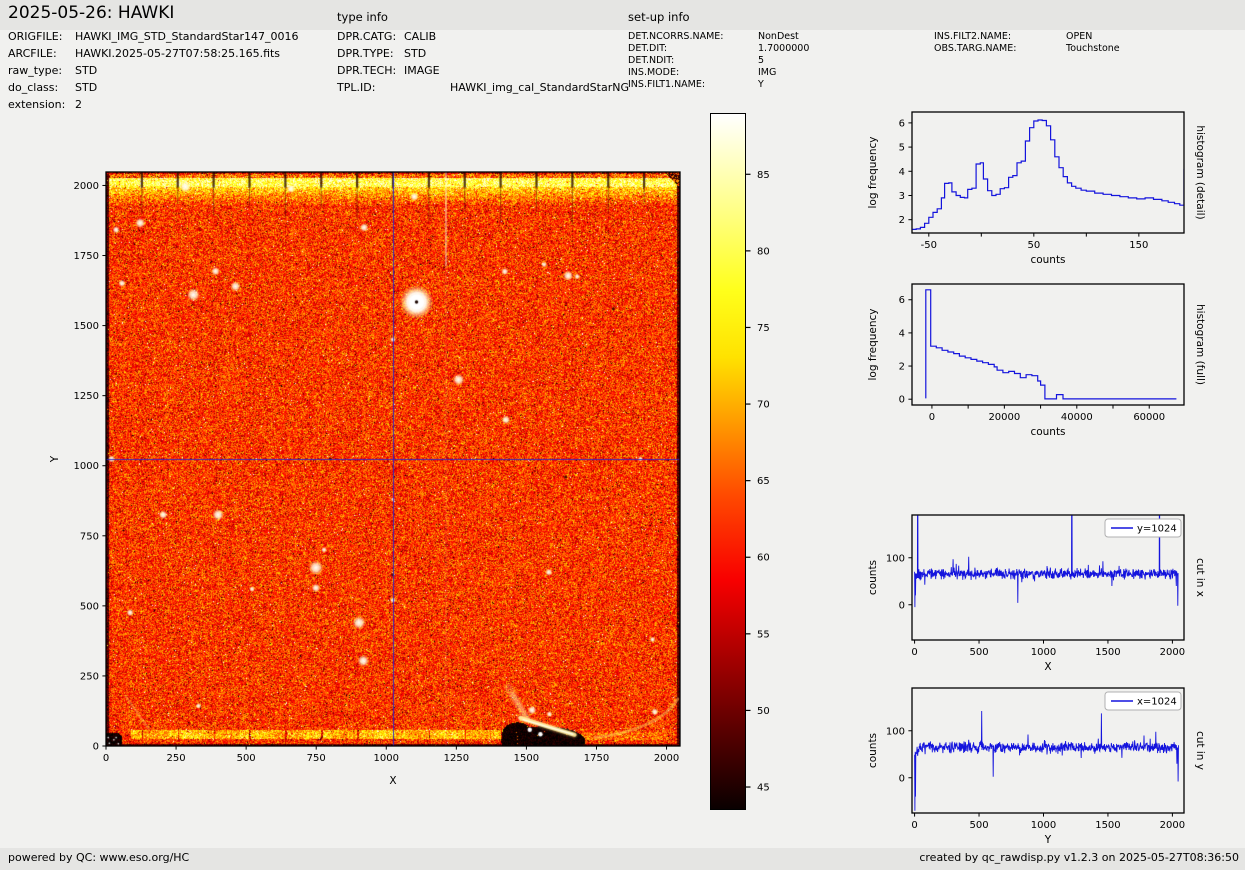 This screenshot has height=870, width=1245. What do you see at coordinates (1051, 344) in the screenshot?
I see `hist-full-series` at bounding box center [1051, 344].